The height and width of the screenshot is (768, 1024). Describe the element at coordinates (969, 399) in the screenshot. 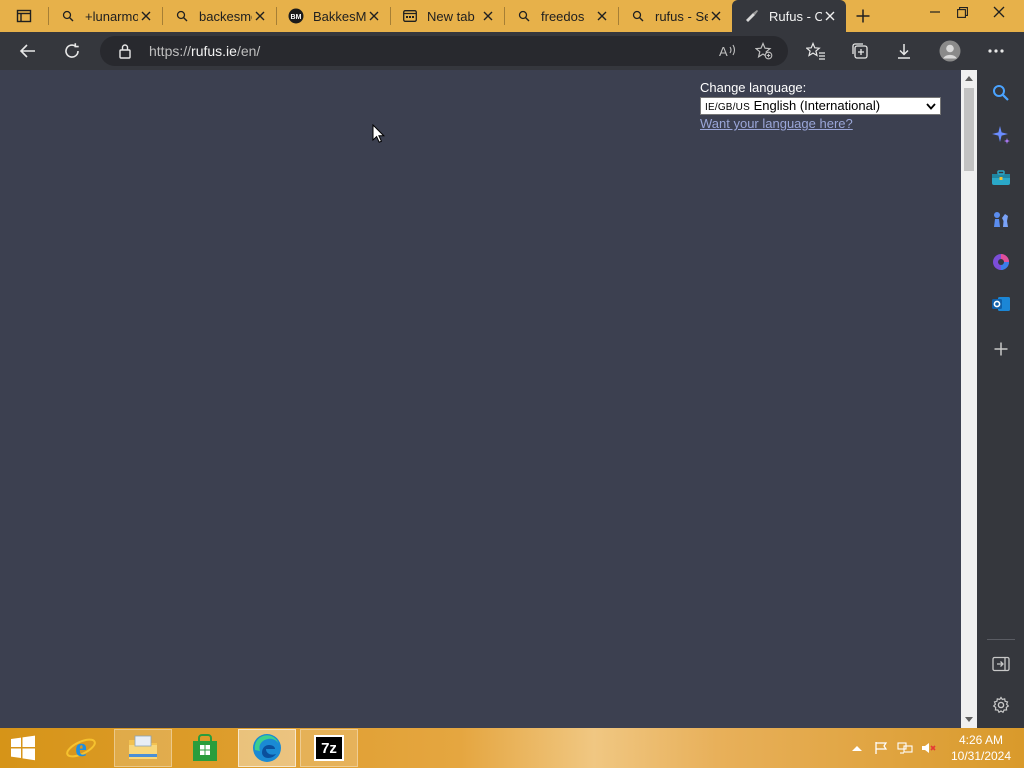

I see `page-scrollbar` at that location.